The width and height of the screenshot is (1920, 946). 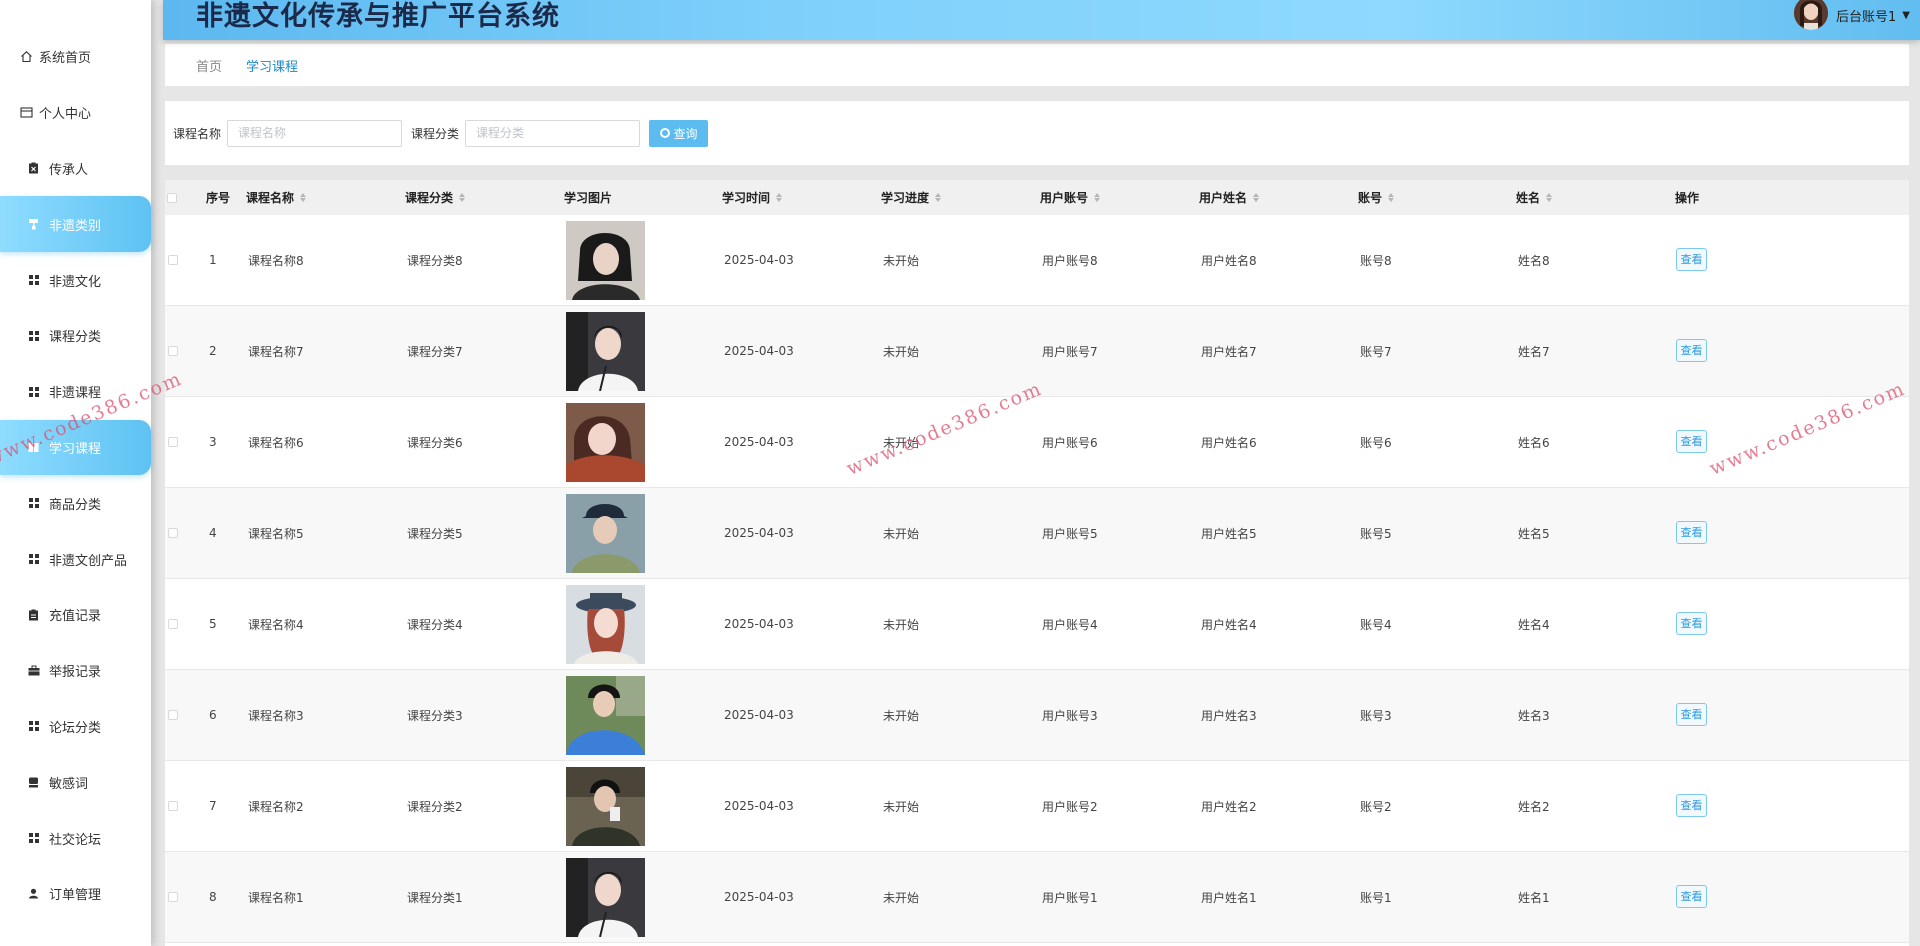 I want to click on caret-down-icon: ▼, so click(x=1906, y=15).